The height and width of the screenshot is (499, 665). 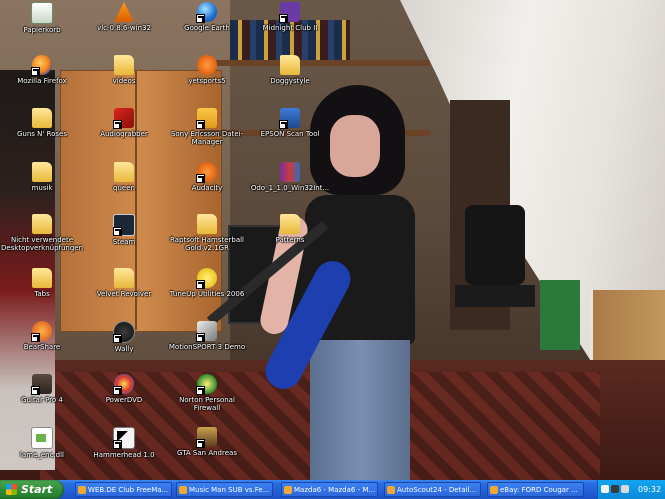 I want to click on desktop-icon-label: Tabs, so click(x=42, y=294).